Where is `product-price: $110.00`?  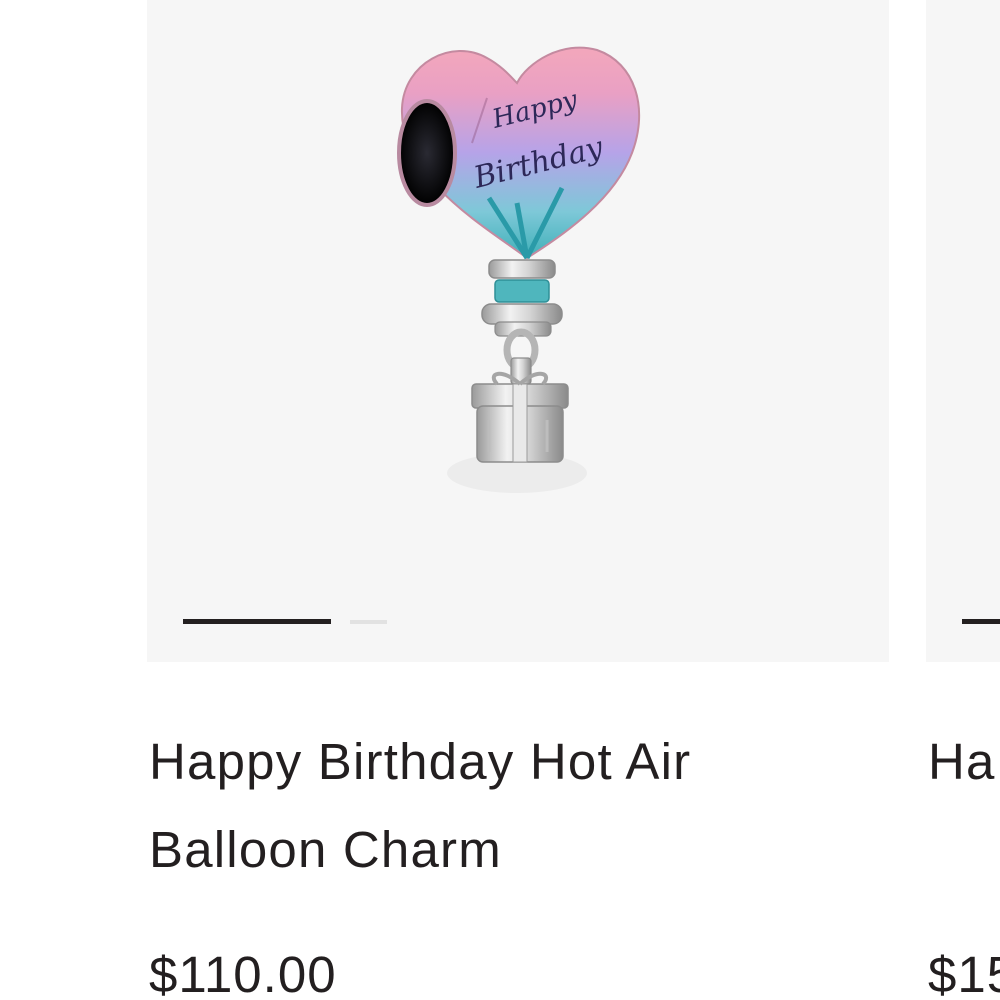 product-price: $110.00 is located at coordinates (243, 973).